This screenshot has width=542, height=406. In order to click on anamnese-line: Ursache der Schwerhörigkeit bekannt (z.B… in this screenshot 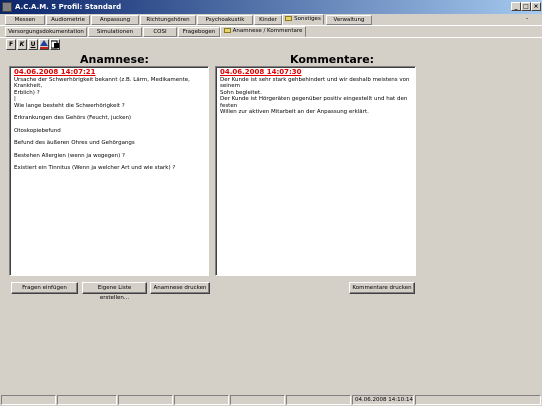, I will do `click(102, 83)`.